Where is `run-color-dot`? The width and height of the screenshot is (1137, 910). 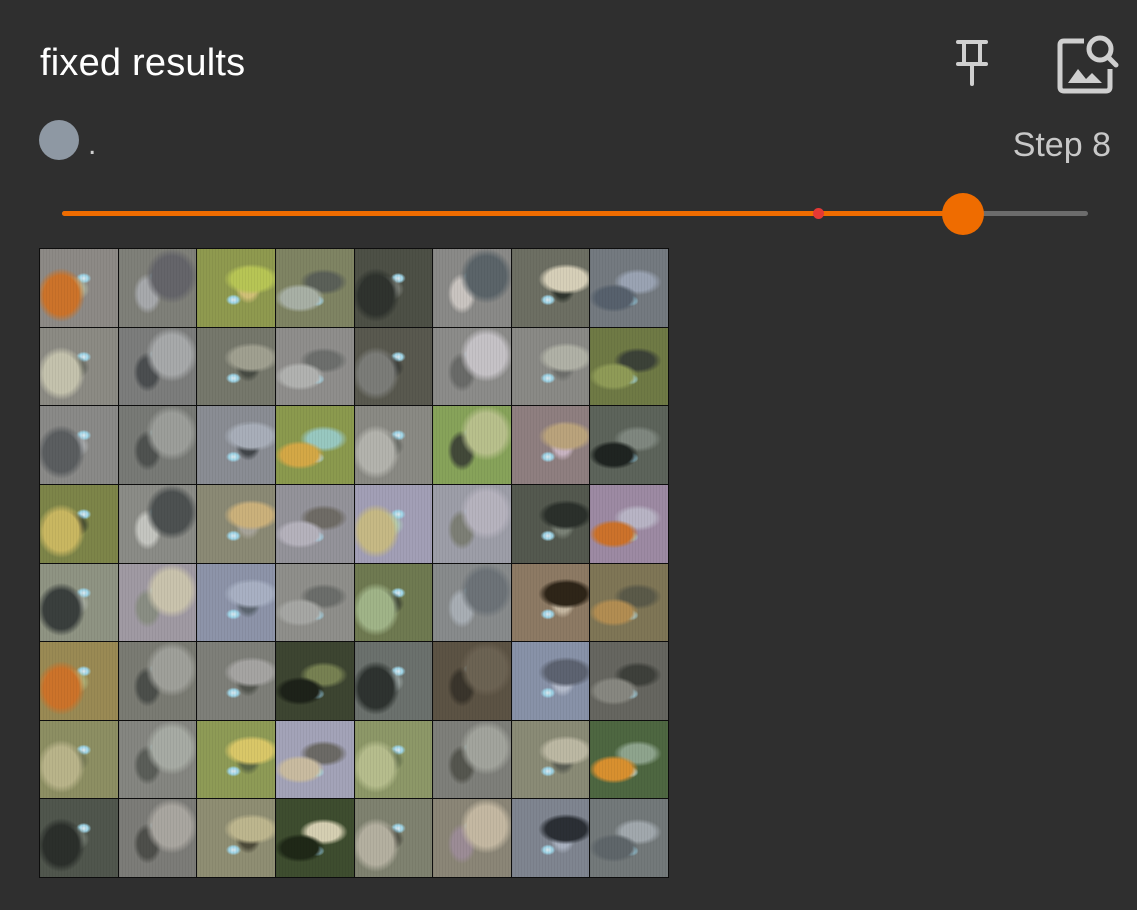 run-color-dot is located at coordinates (59, 140).